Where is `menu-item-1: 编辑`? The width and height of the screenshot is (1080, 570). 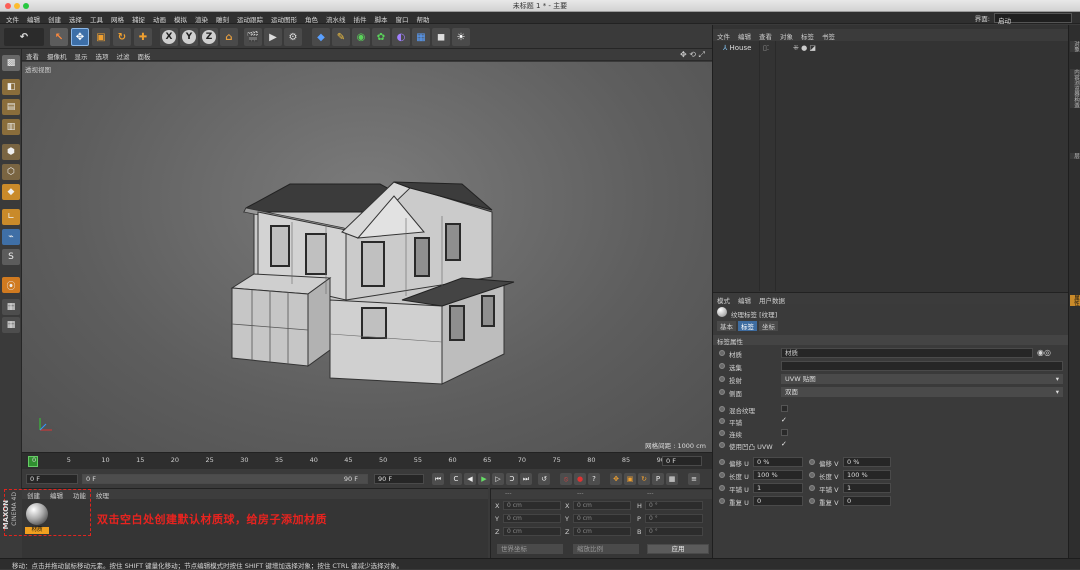 menu-item-1: 编辑 is located at coordinates (33, 18).